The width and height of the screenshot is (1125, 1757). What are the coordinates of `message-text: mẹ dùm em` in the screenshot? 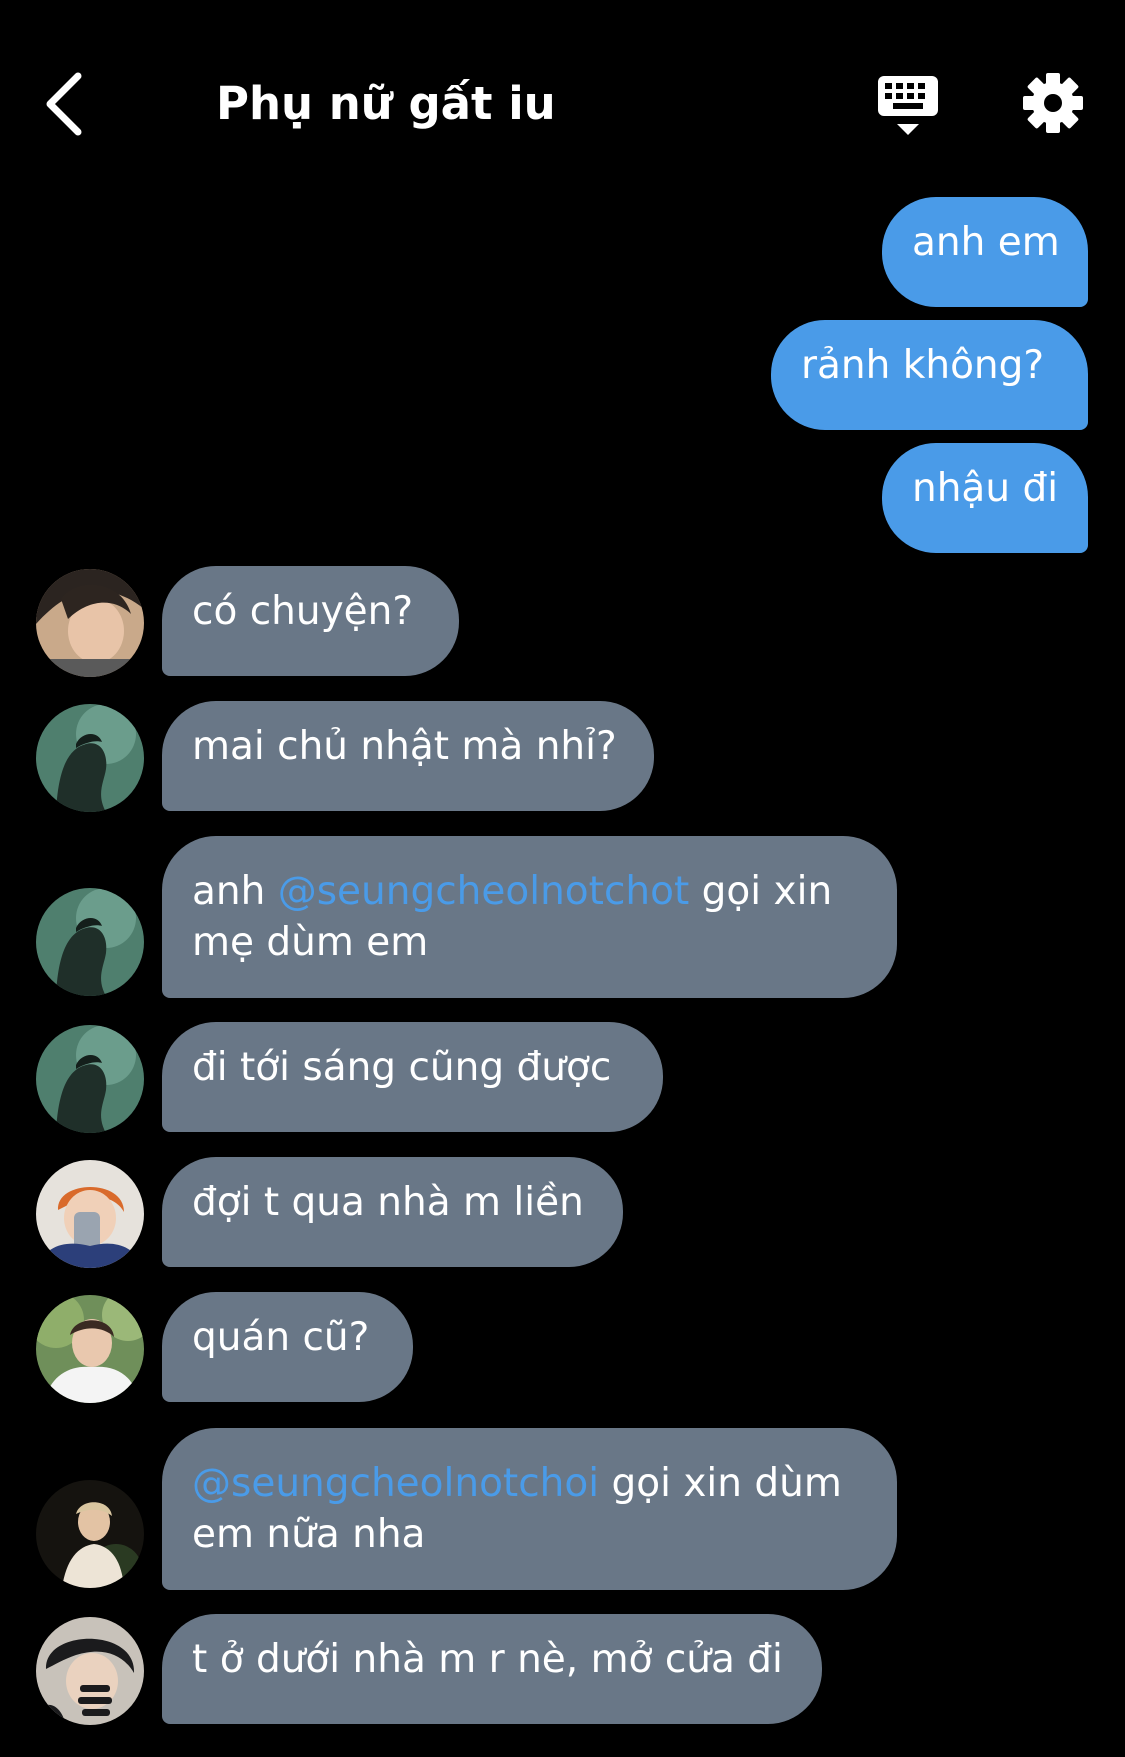 It's located at (310, 942).